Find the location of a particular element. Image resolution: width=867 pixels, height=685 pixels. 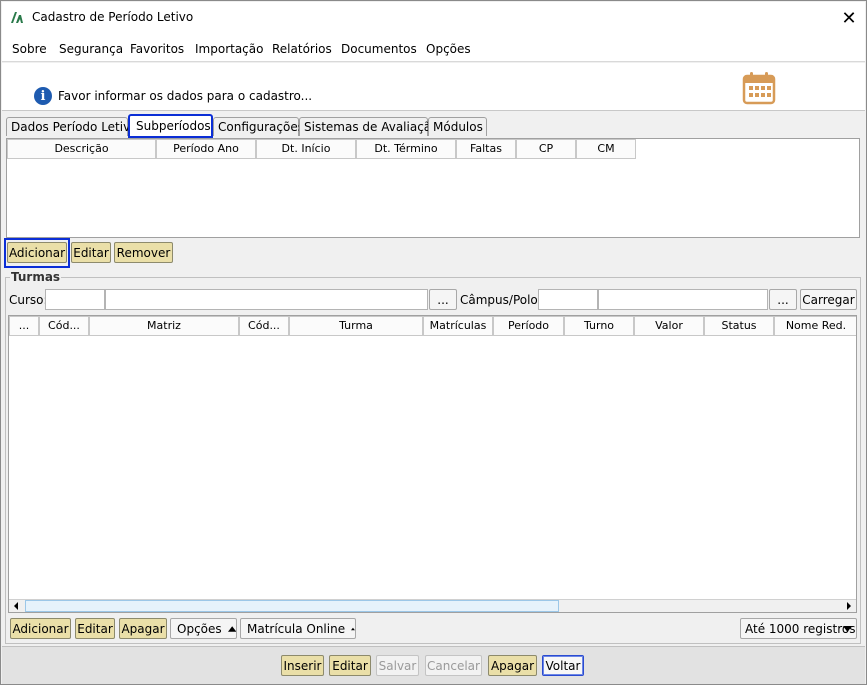

close-button: ✕ is located at coordinates (849, 18).